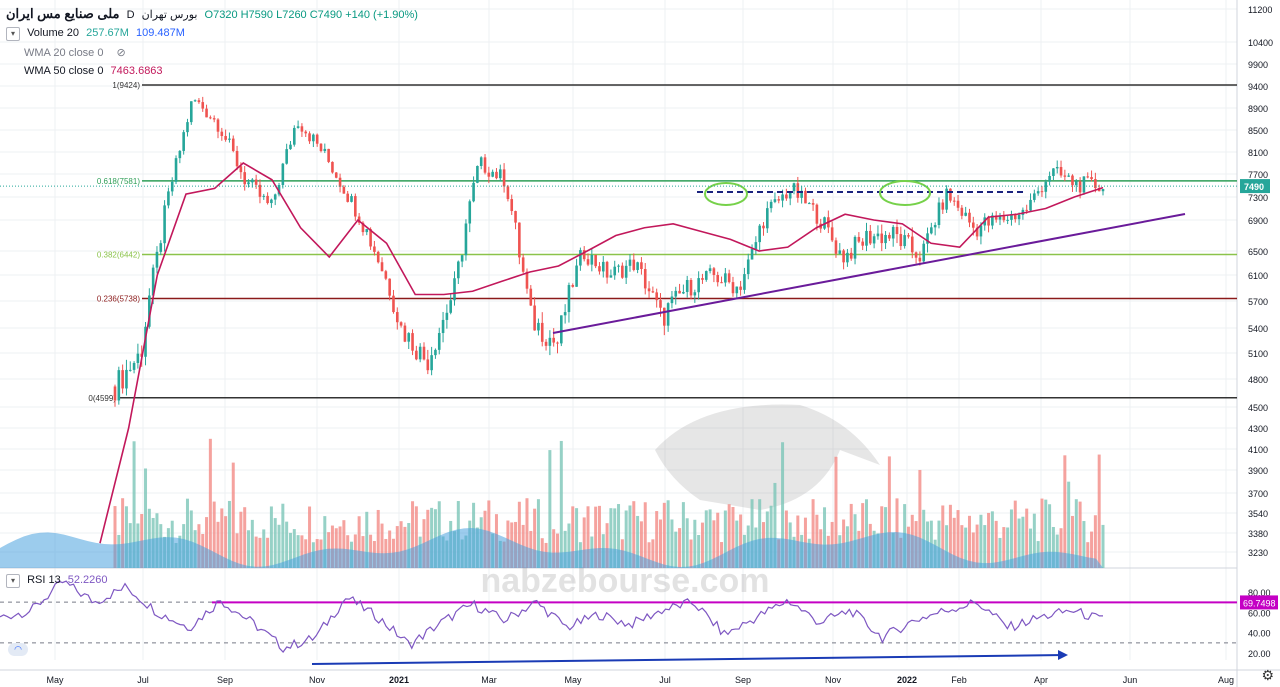 The image size is (1280, 687). Describe the element at coordinates (317, 680) in the screenshot. I see `time-tick-label: Nov` at that location.